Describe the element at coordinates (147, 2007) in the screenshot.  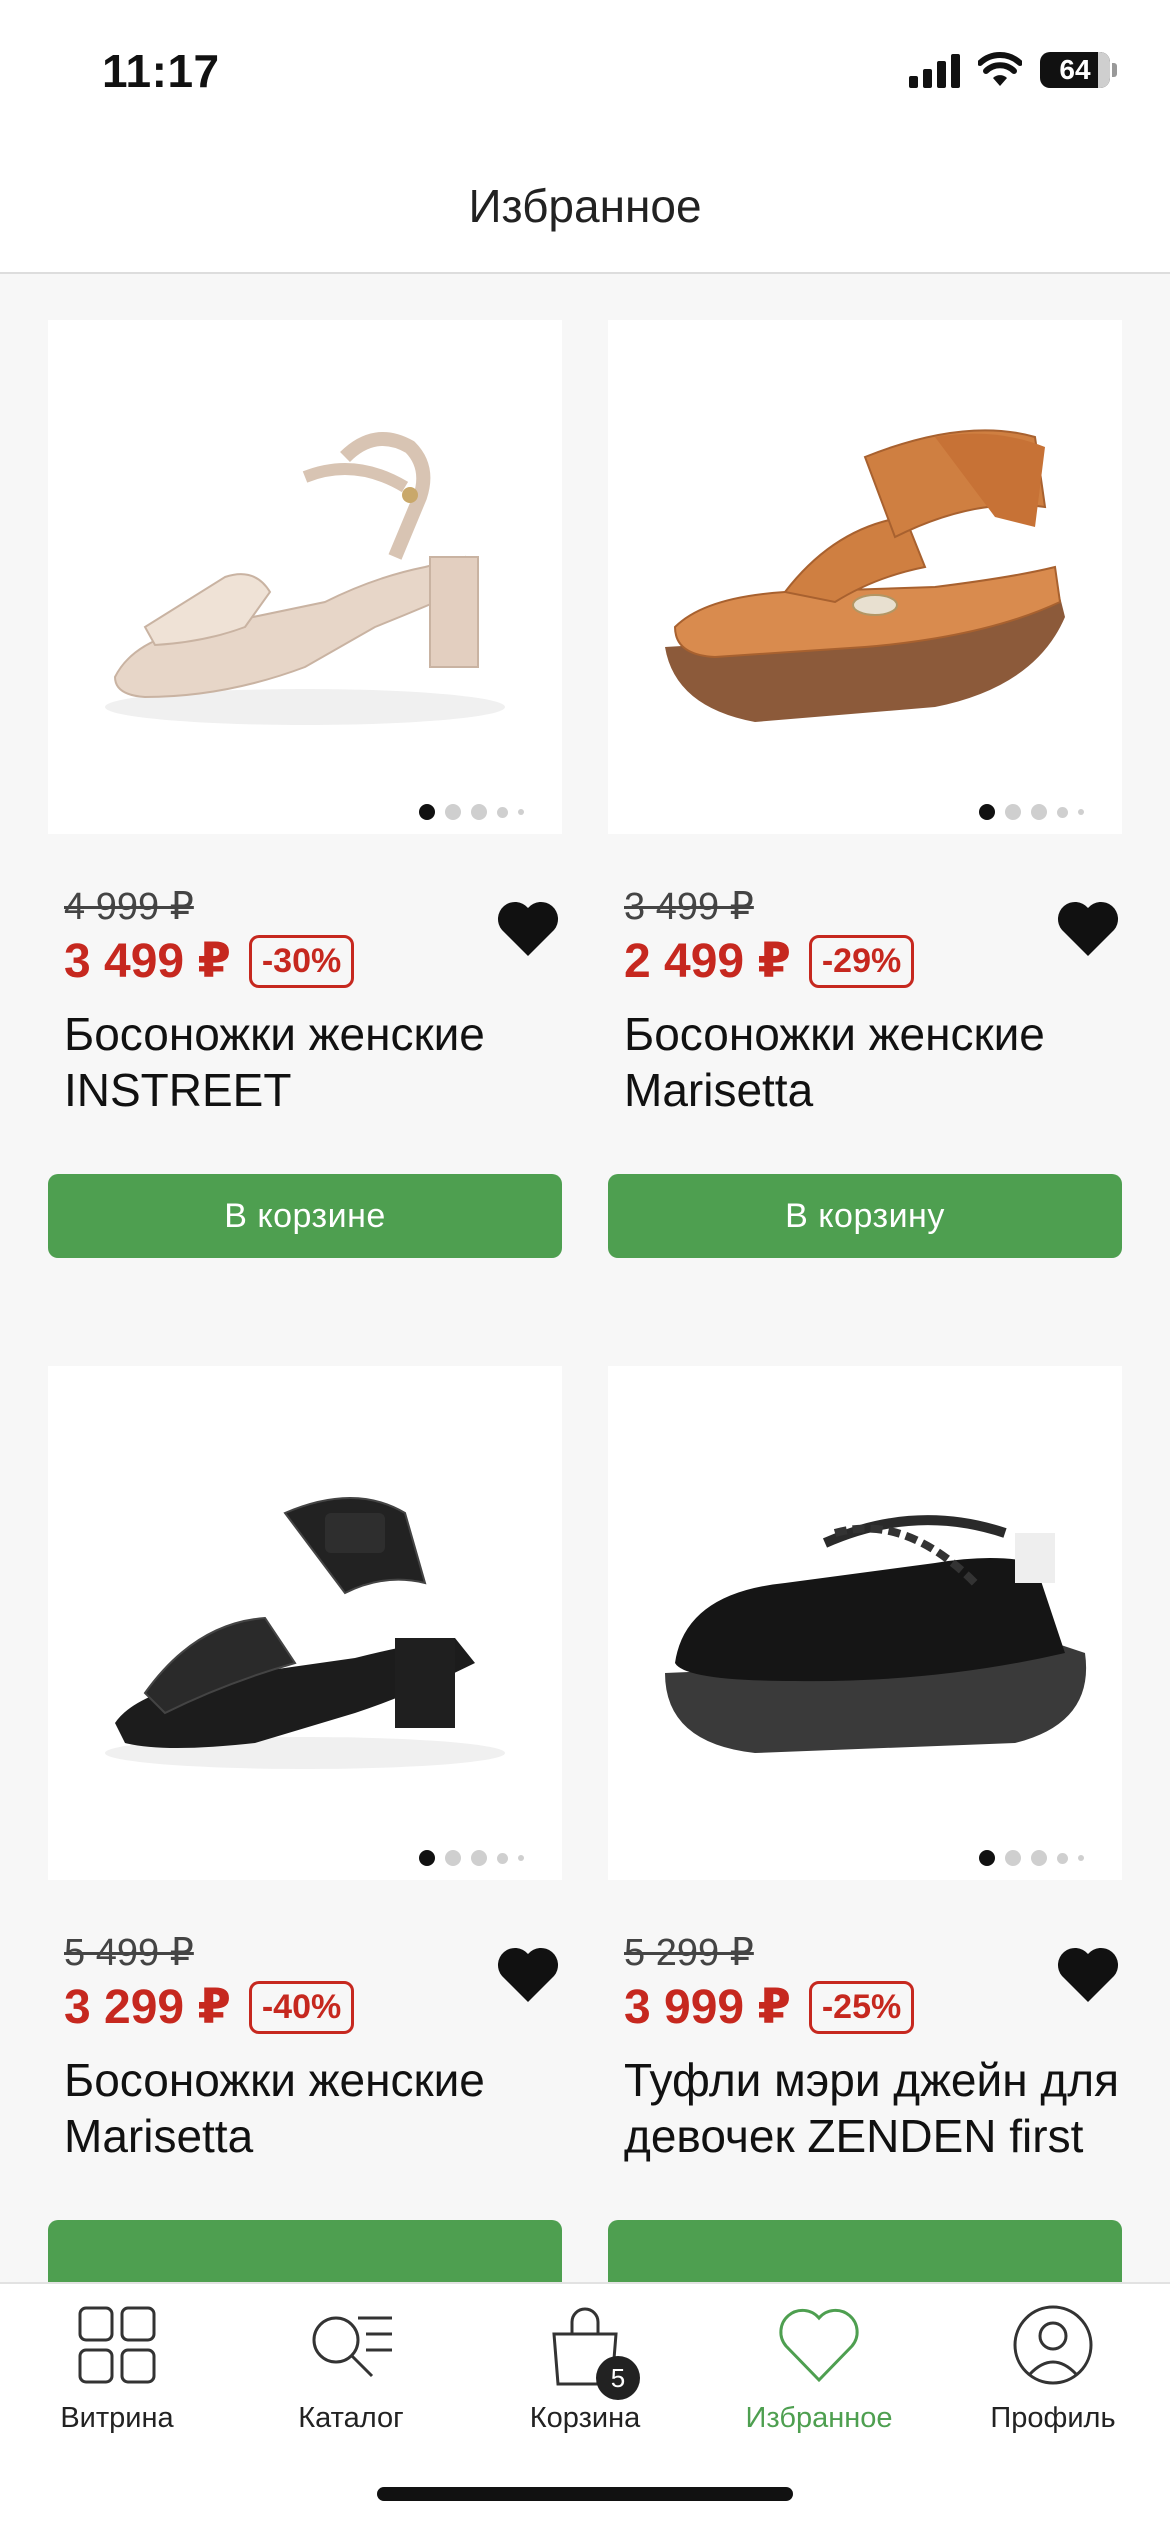
I see `new-price: 3 299 ₽` at that location.